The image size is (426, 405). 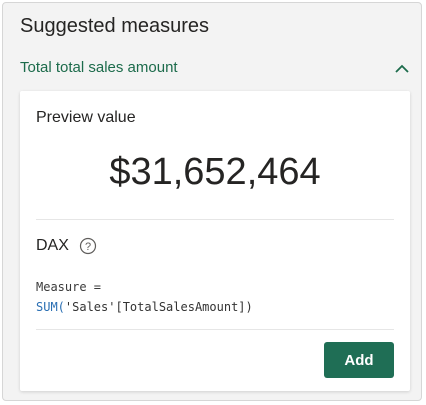 I want to click on section-title: Total total sales amount, so click(x=99, y=67).